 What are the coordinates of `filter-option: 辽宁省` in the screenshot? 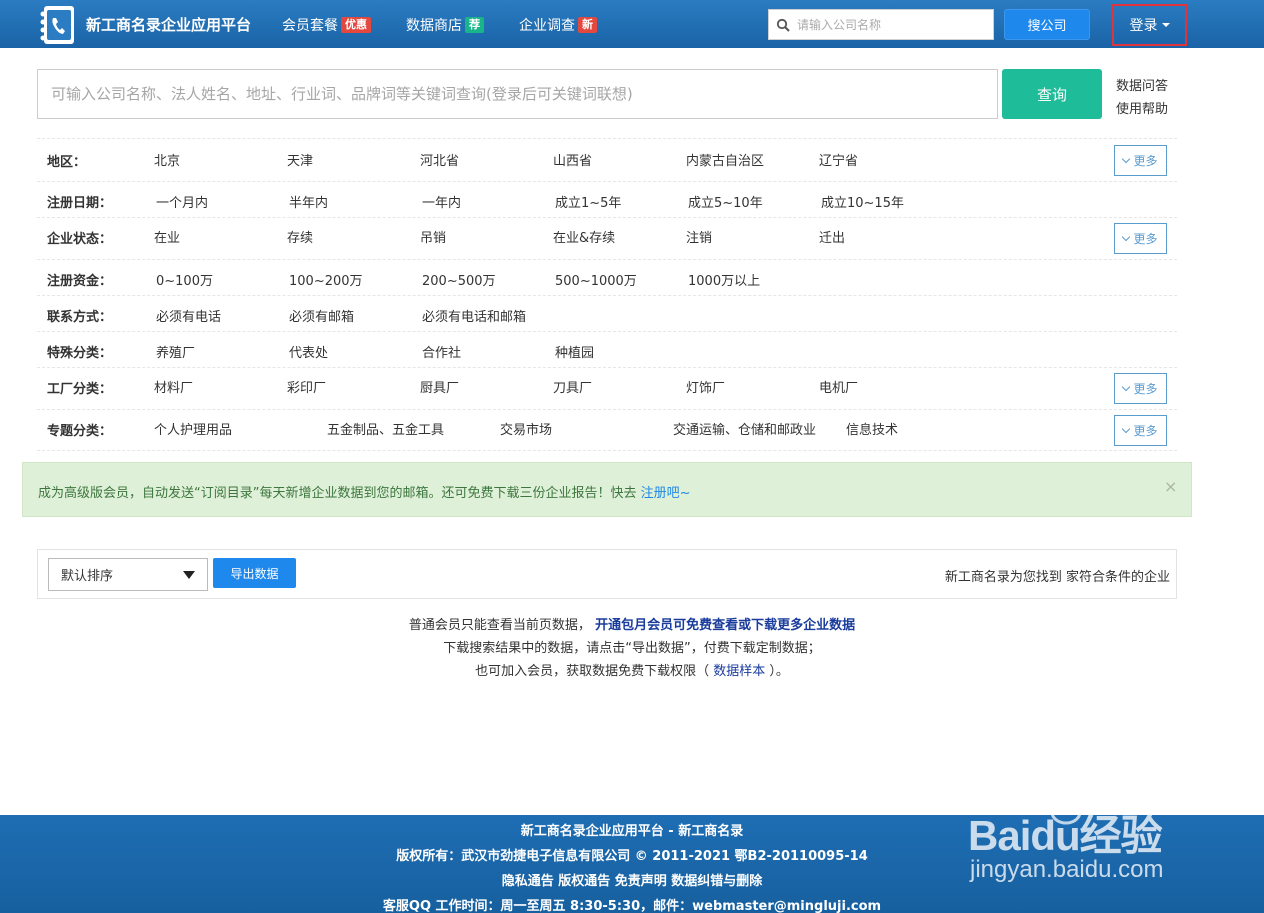 It's located at (838, 159).